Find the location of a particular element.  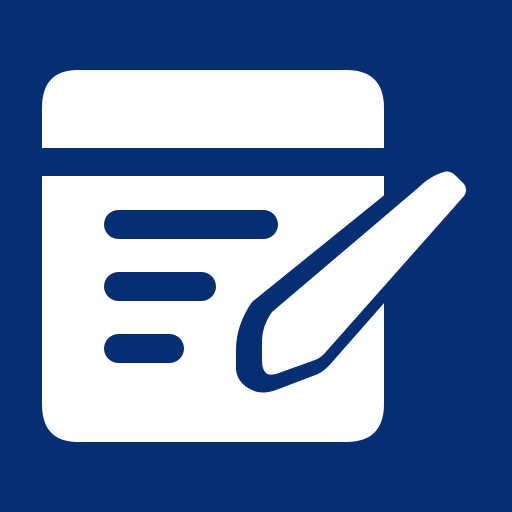

note-body is located at coordinates (213, 109).